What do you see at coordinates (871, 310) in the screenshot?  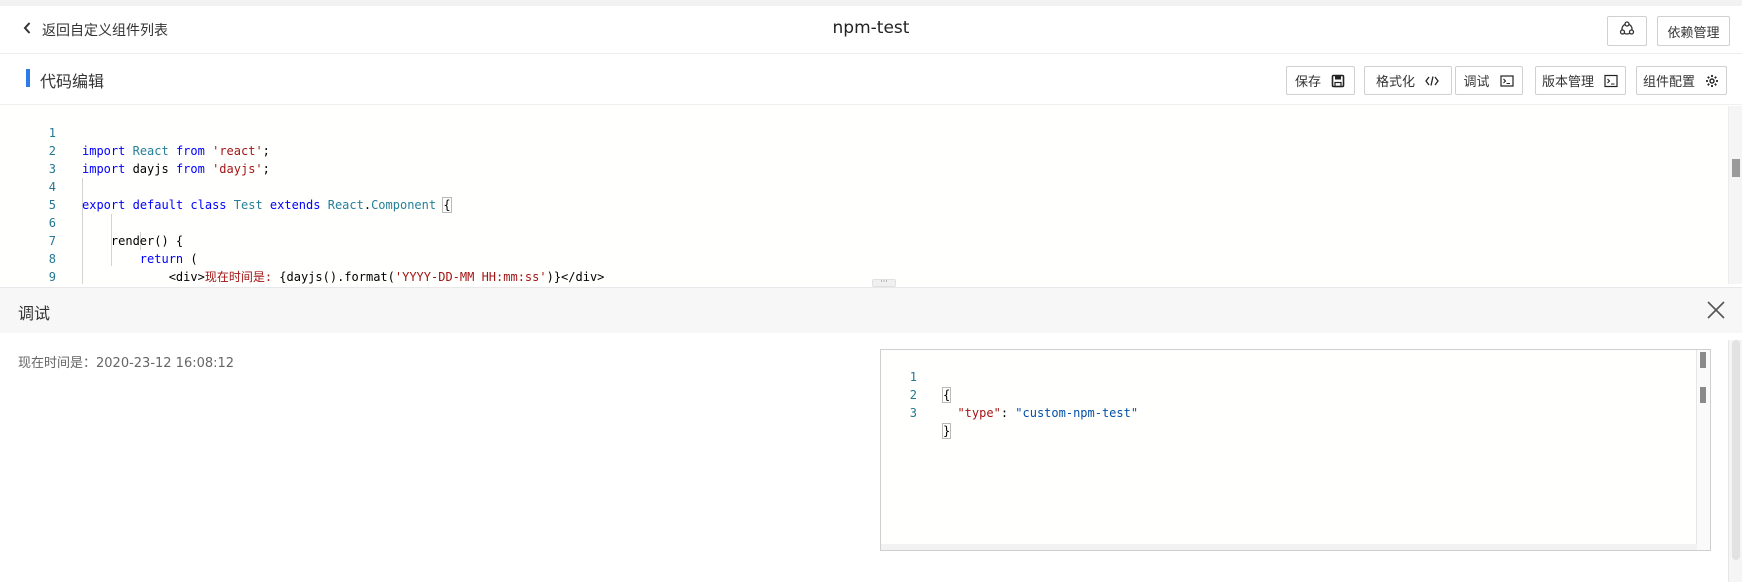 I see `debug-panel-header: 调试` at bounding box center [871, 310].